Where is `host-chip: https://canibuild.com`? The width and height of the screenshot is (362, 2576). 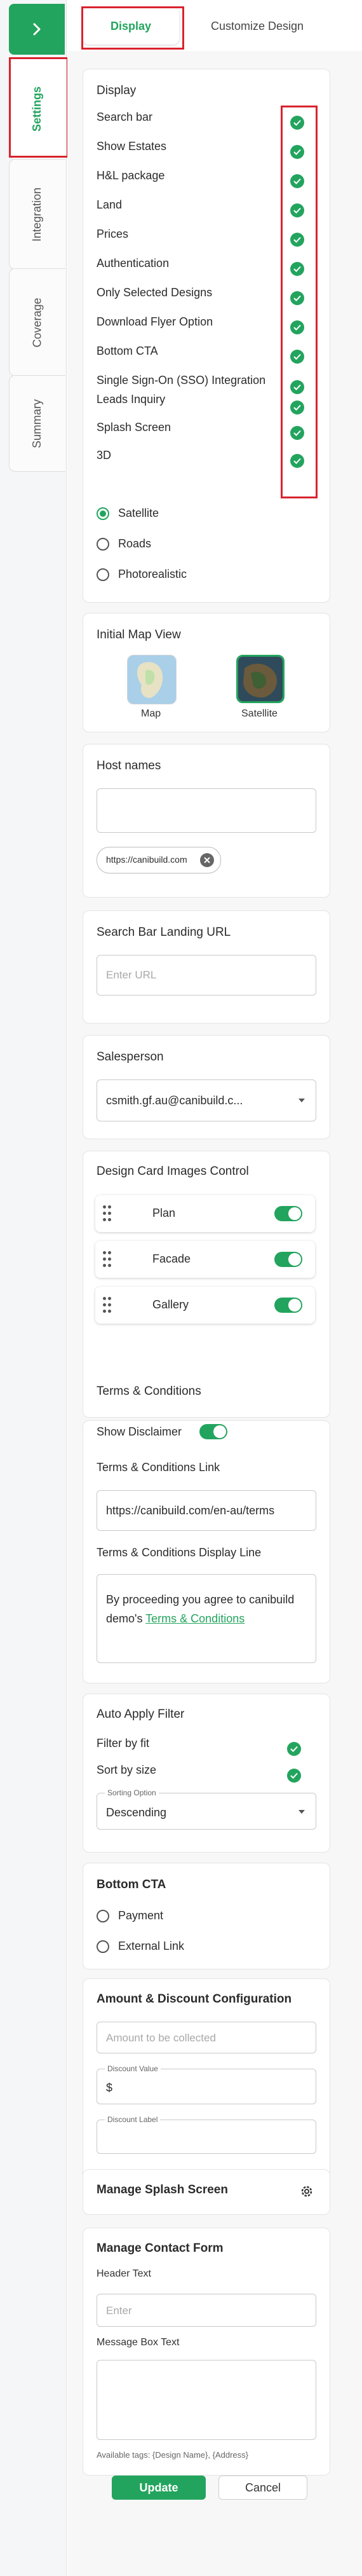
host-chip: https://canibuild.com is located at coordinates (159, 861).